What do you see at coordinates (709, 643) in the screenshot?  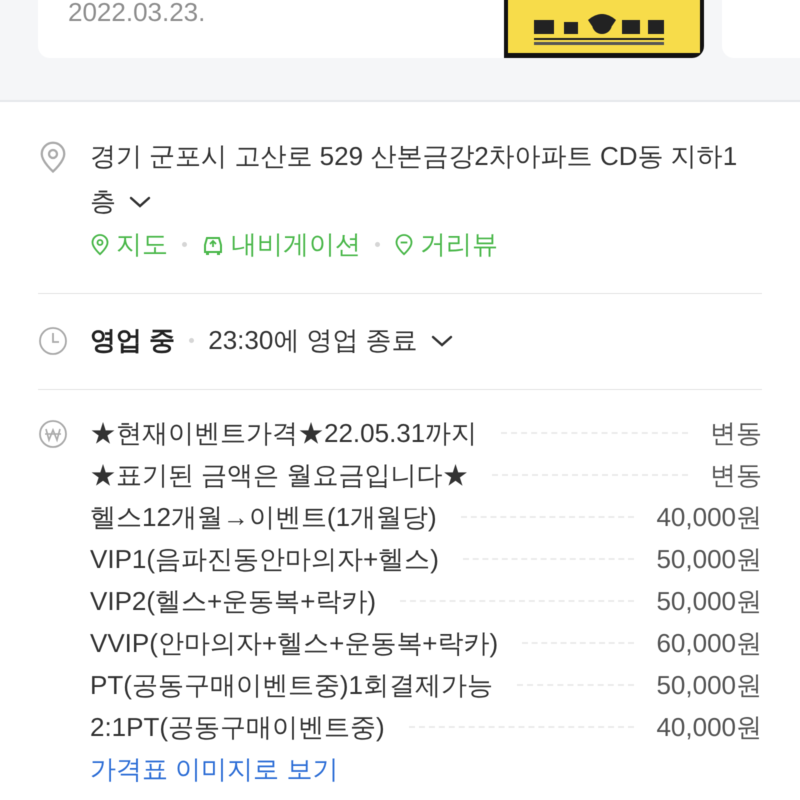 I see `price-value: 60,000원` at bounding box center [709, 643].